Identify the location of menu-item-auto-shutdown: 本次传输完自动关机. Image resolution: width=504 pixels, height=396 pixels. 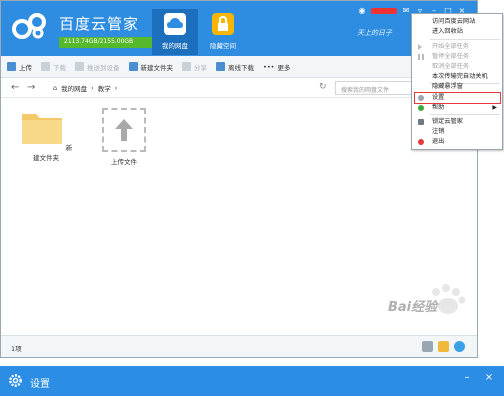
(457, 77).